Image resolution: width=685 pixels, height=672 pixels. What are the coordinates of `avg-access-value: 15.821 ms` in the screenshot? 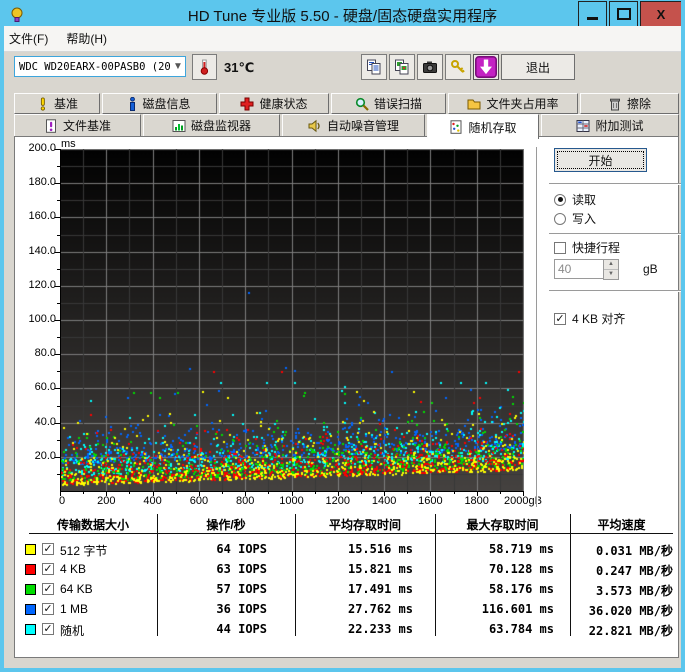 It's located at (380, 569).